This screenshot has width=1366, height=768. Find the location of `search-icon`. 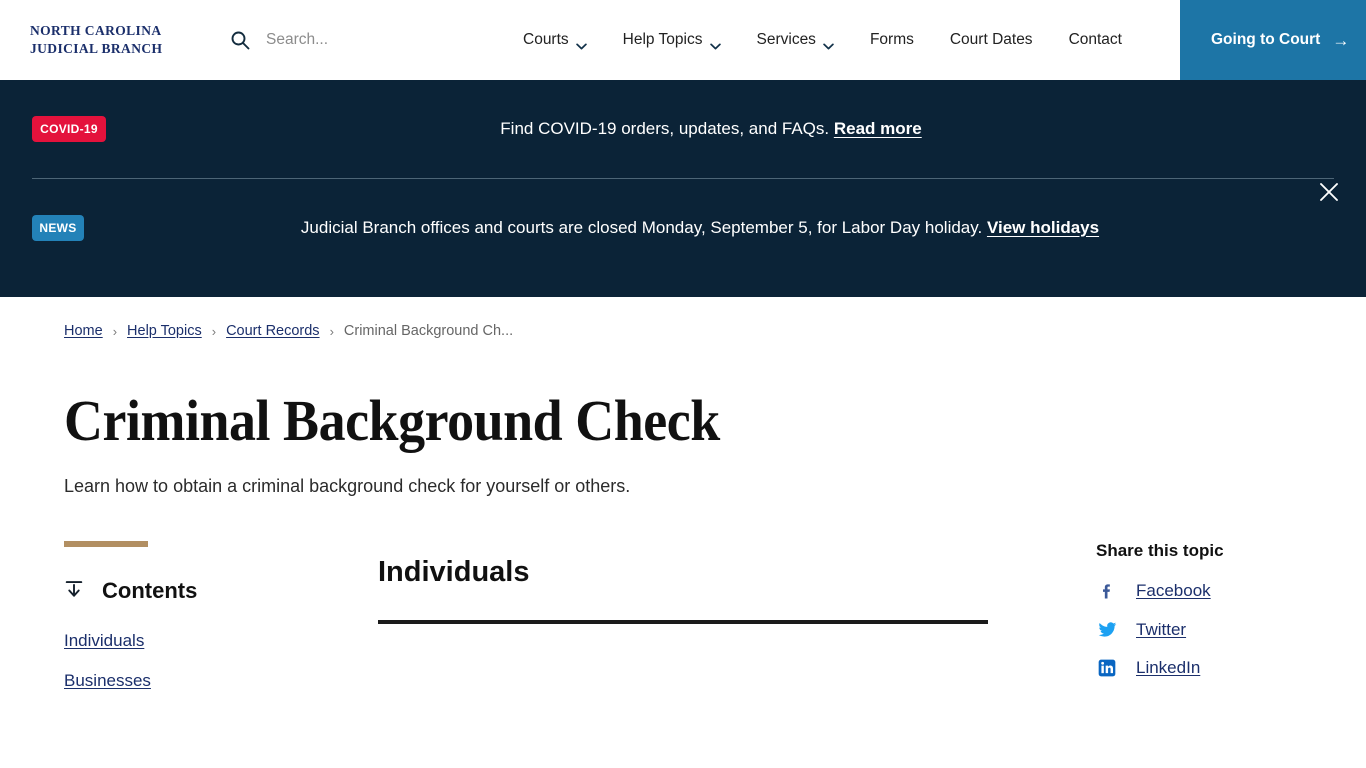

search-icon is located at coordinates (240, 40).